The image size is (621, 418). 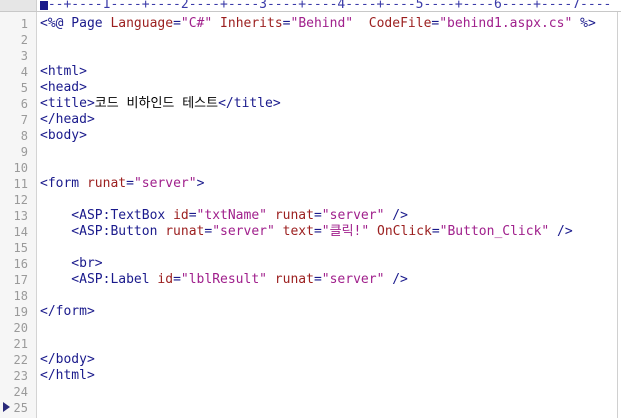 What do you see at coordinates (24, 120) in the screenshot?
I see `line-number: 7` at bounding box center [24, 120].